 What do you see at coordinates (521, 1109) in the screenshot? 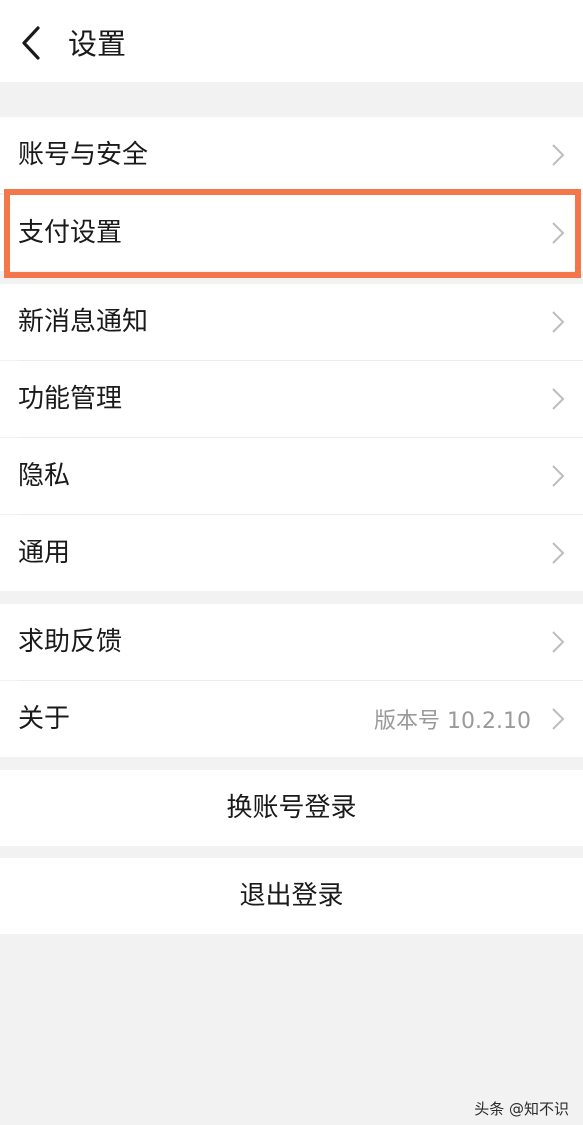
I see `watermark: 头条 @知不识` at bounding box center [521, 1109].